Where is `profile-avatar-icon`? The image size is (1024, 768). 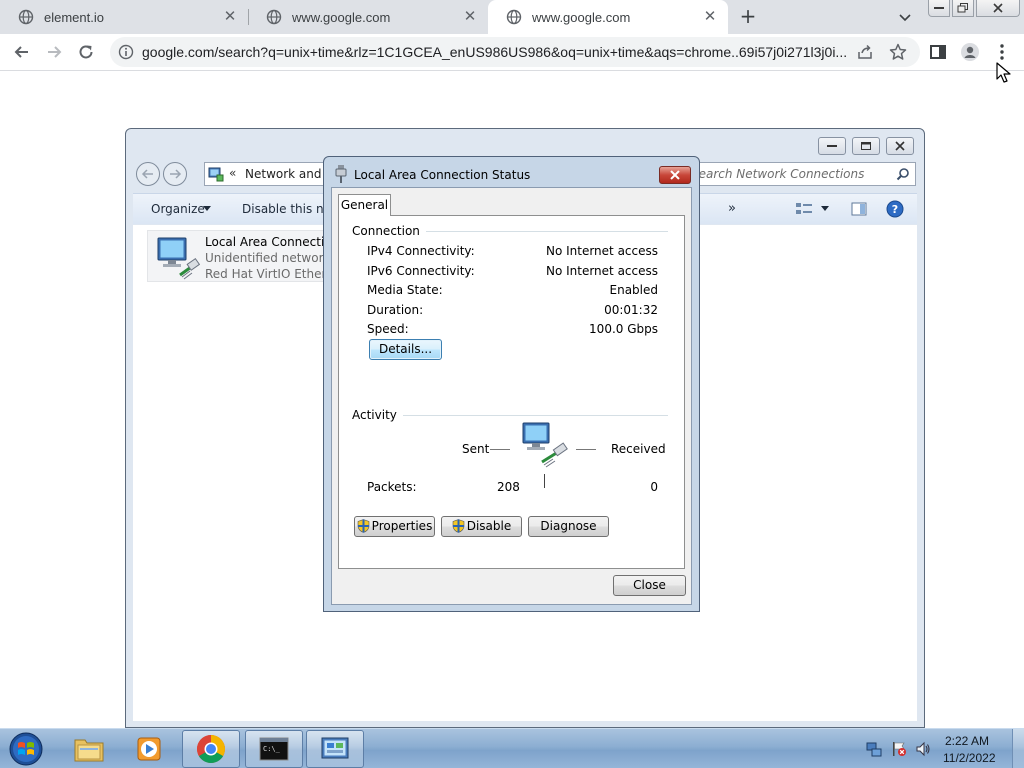 profile-avatar-icon is located at coordinates (970, 52).